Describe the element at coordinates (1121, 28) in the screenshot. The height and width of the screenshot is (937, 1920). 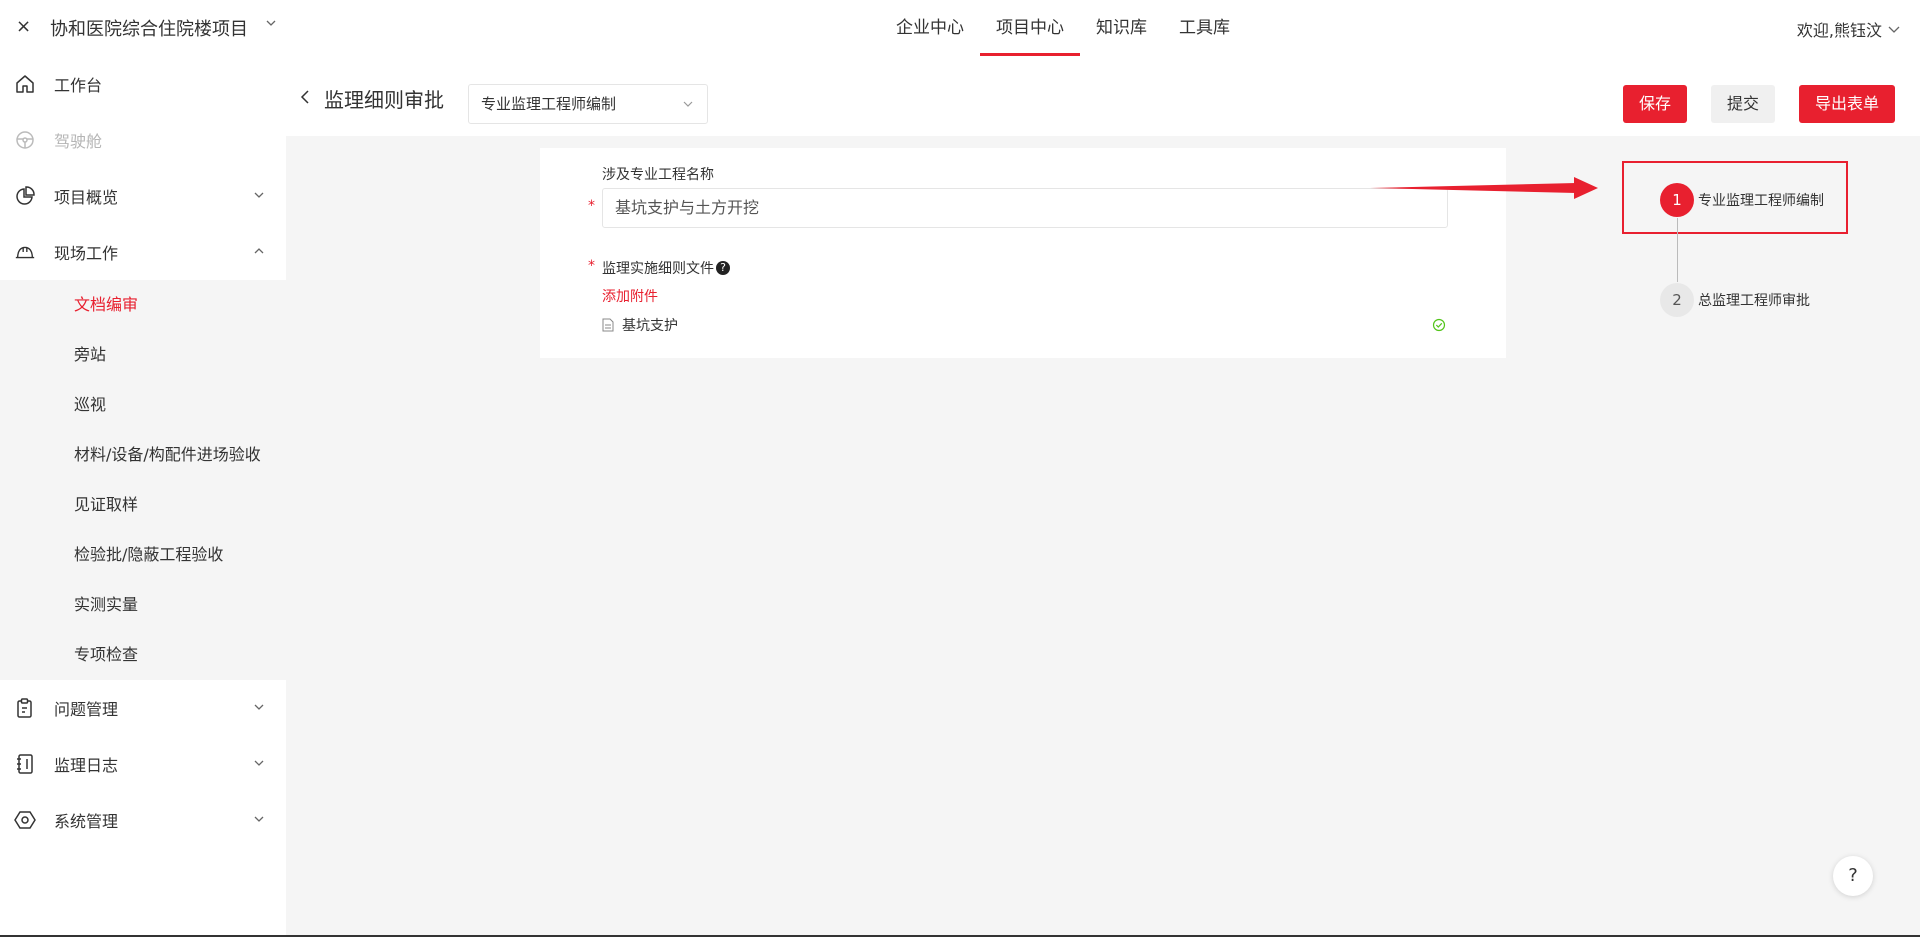
I see `nav-knowledge-base: 知识库` at that location.